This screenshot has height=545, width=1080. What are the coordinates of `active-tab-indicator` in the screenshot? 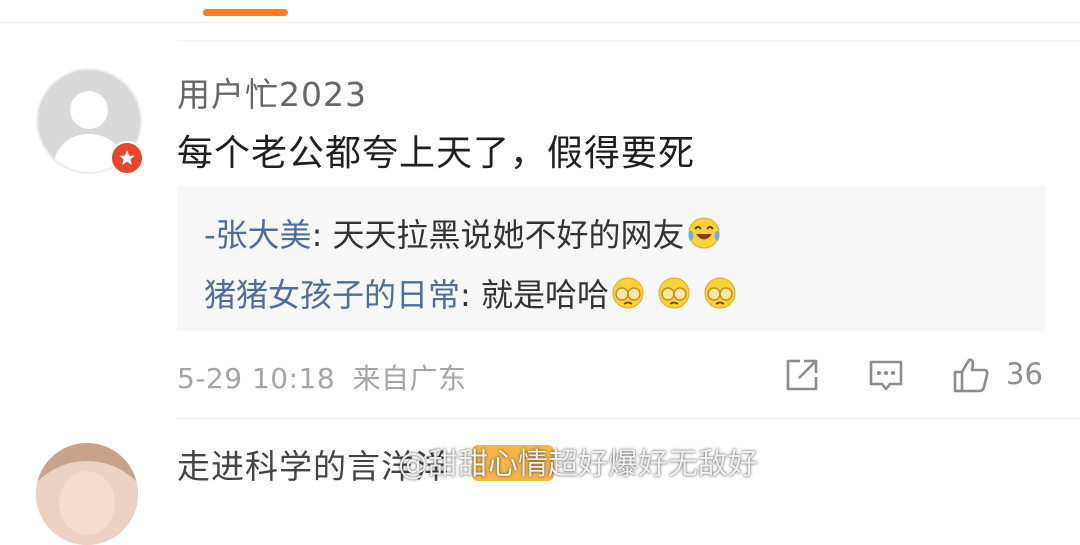 It's located at (245, 12).